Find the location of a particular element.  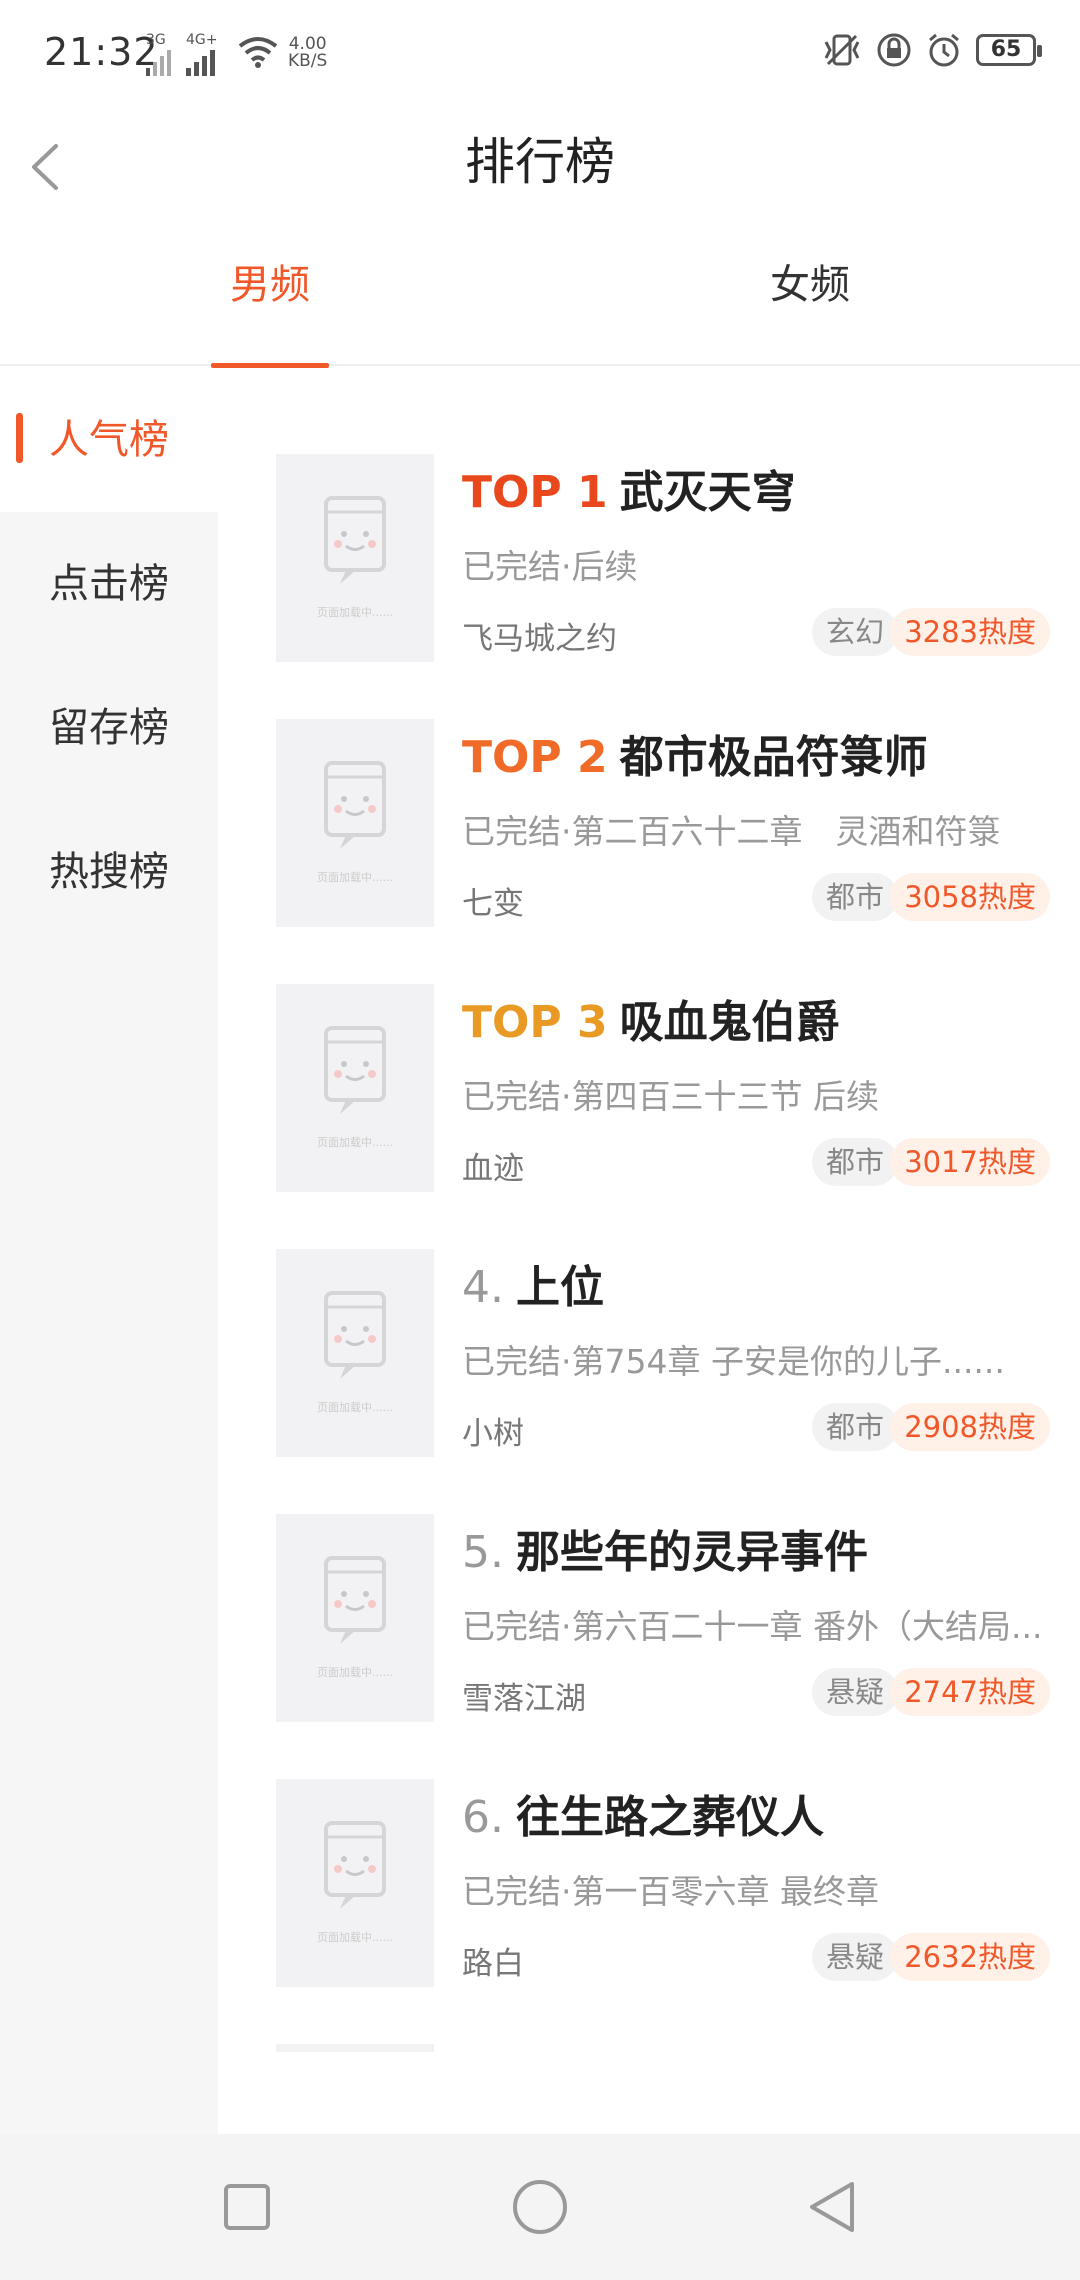

sidebar-item-label: 点击榜 is located at coordinates (109, 584).